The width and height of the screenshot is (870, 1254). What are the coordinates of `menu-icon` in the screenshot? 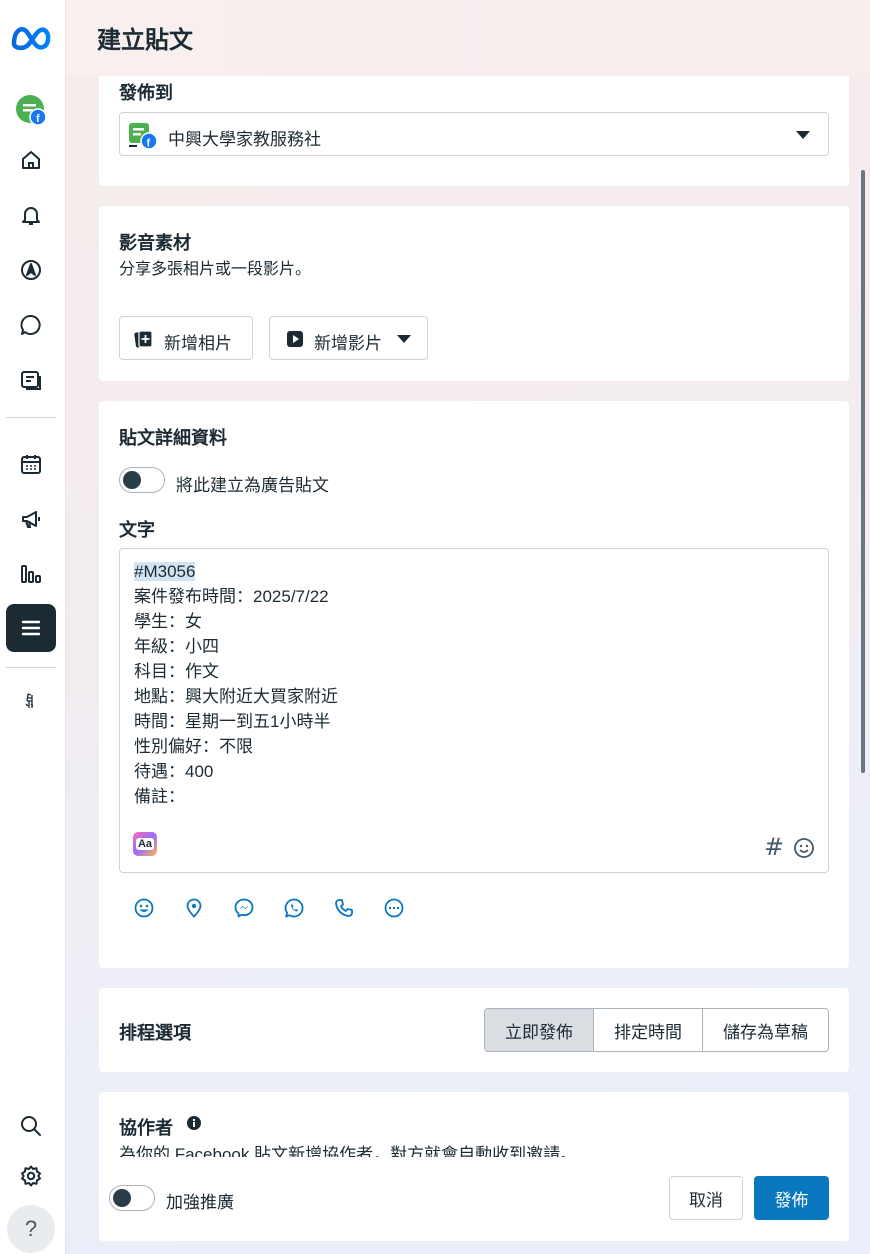 It's located at (31, 628).